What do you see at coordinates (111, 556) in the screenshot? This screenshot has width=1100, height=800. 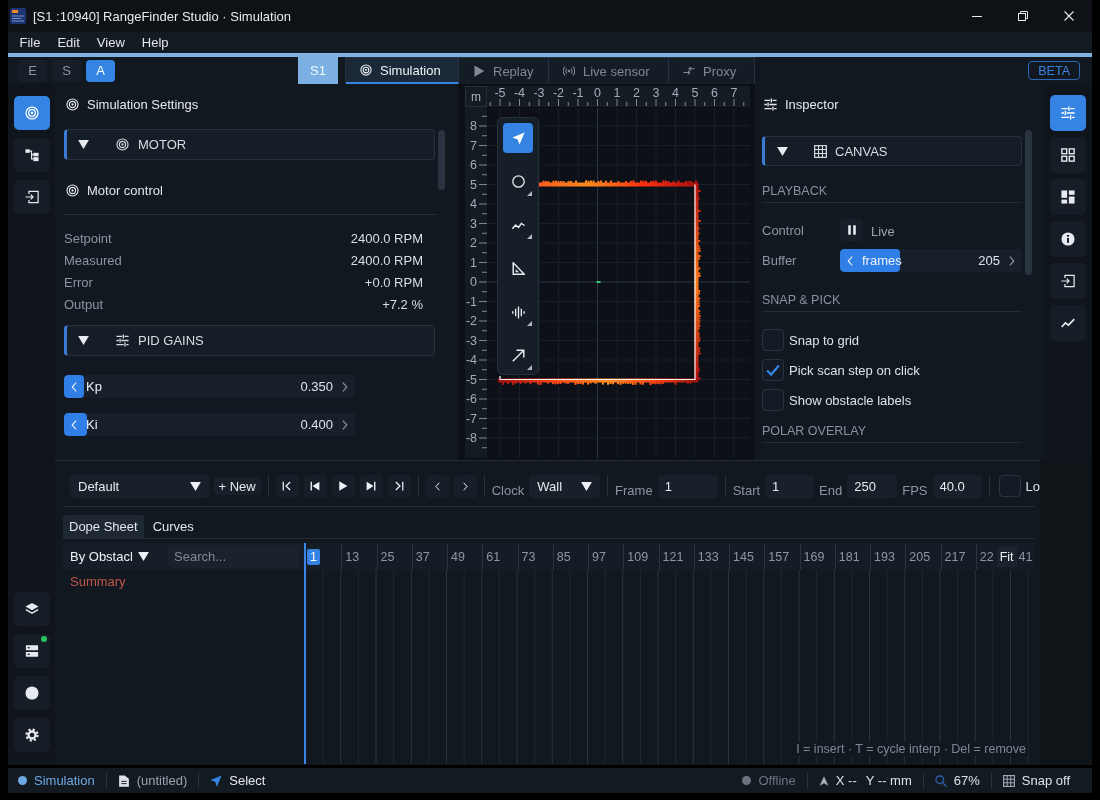 I see `group-by-dropdown: By Obstacl` at bounding box center [111, 556].